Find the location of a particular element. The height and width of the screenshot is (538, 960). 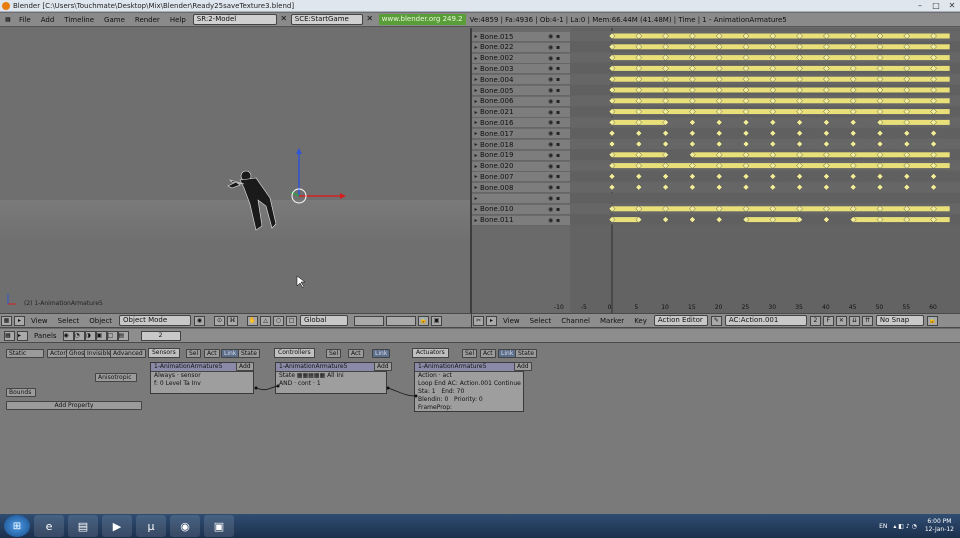

menu-object: Object is located at coordinates (100, 321).